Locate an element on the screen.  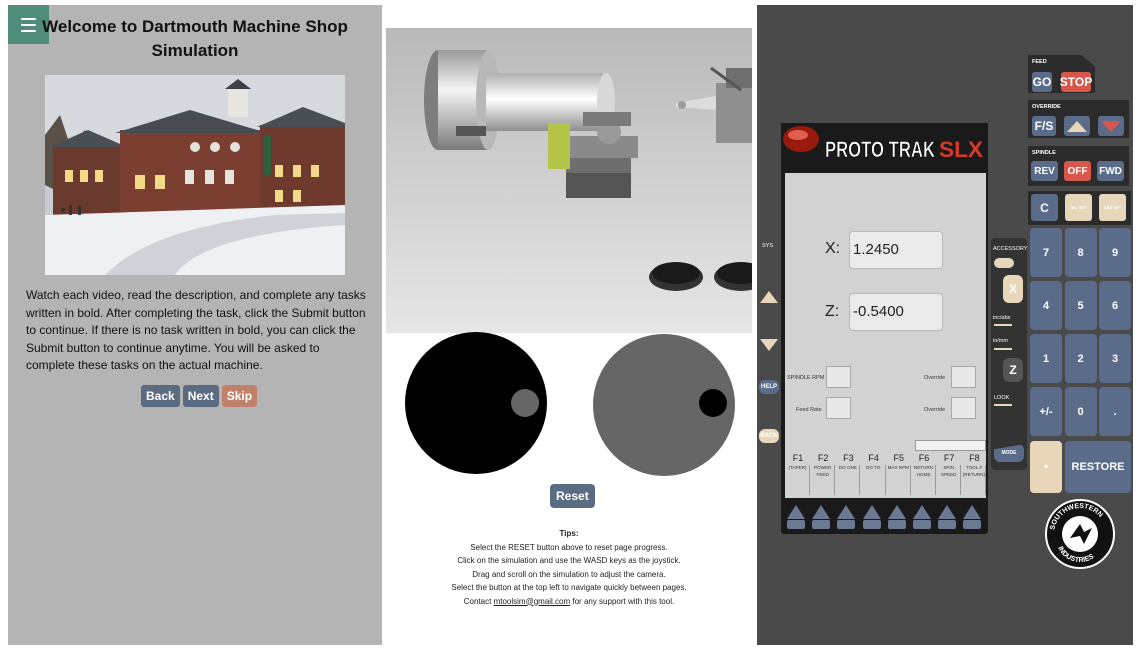
sys-label: SYS is located at coordinates (768, 246).